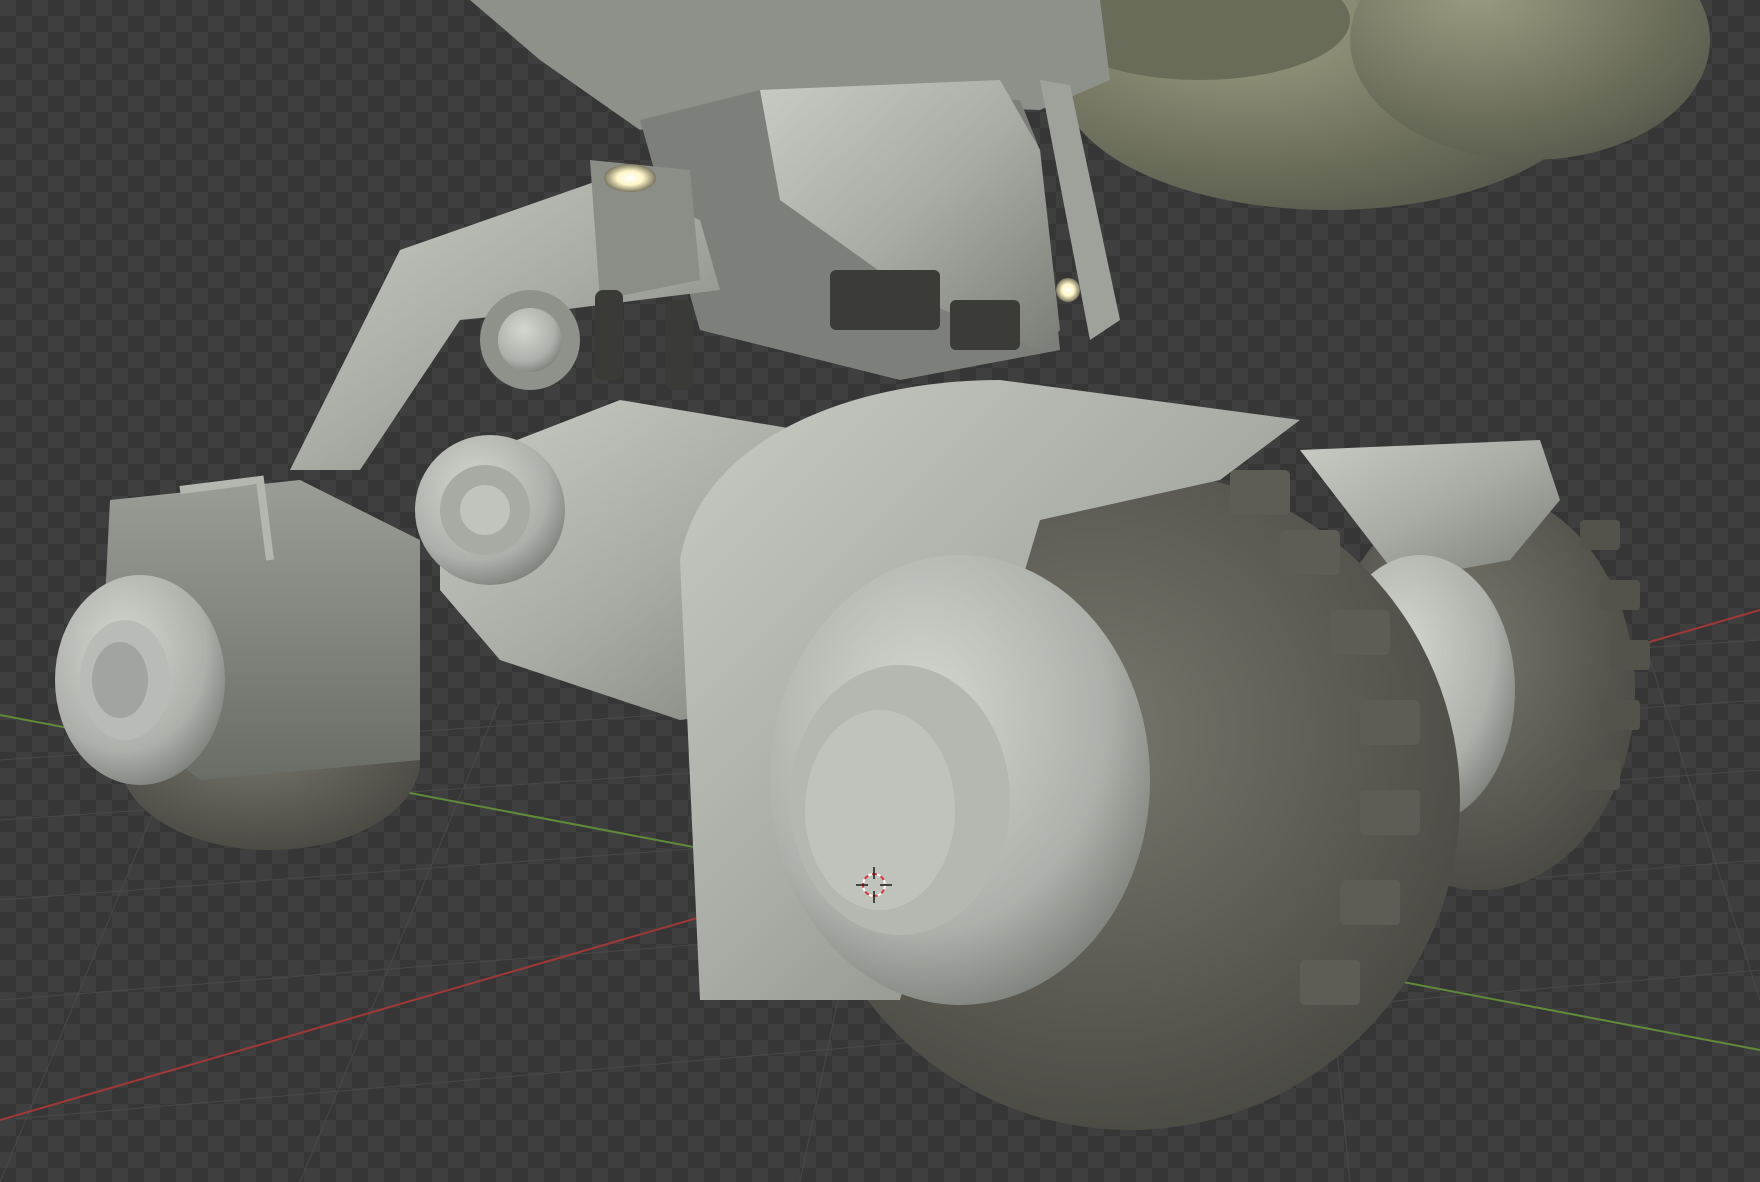 This screenshot has height=1182, width=1760. Describe the element at coordinates (630, 178) in the screenshot. I see `headlight-left` at that location.